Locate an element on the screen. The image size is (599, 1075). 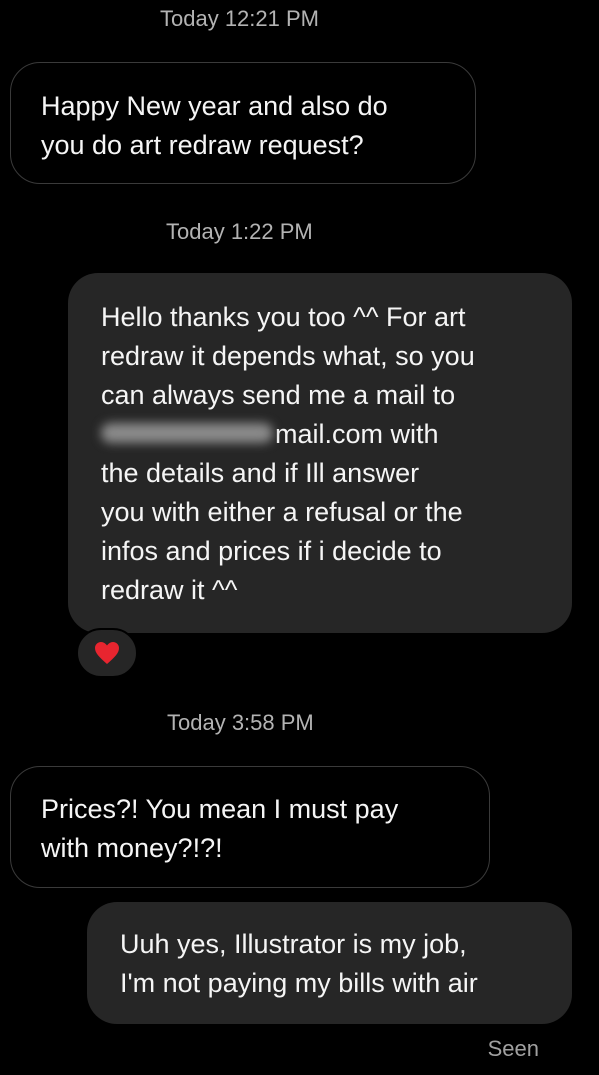
message-text-line: Prices?! You mean I must pay is located at coordinates (220, 809).